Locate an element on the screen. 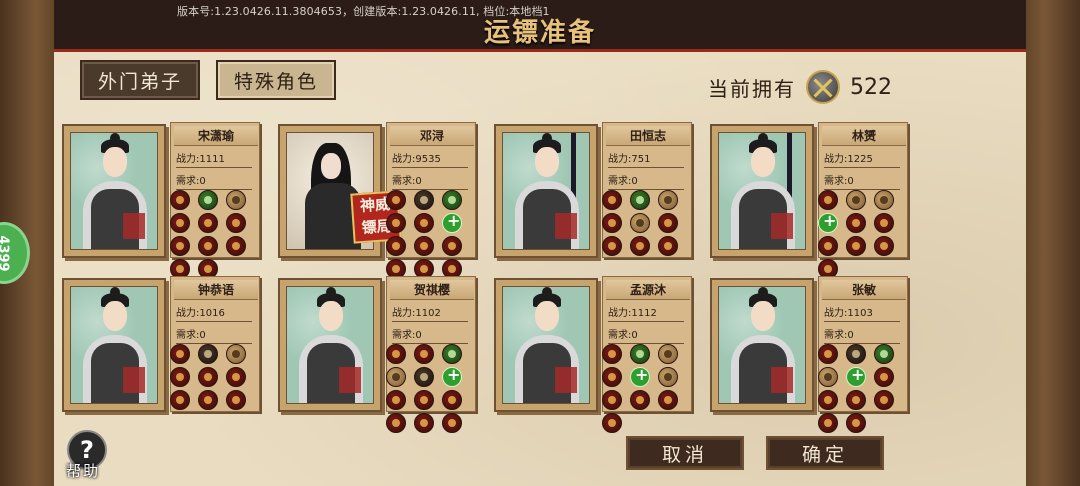  cancel-button: 取消 is located at coordinates (685, 453).